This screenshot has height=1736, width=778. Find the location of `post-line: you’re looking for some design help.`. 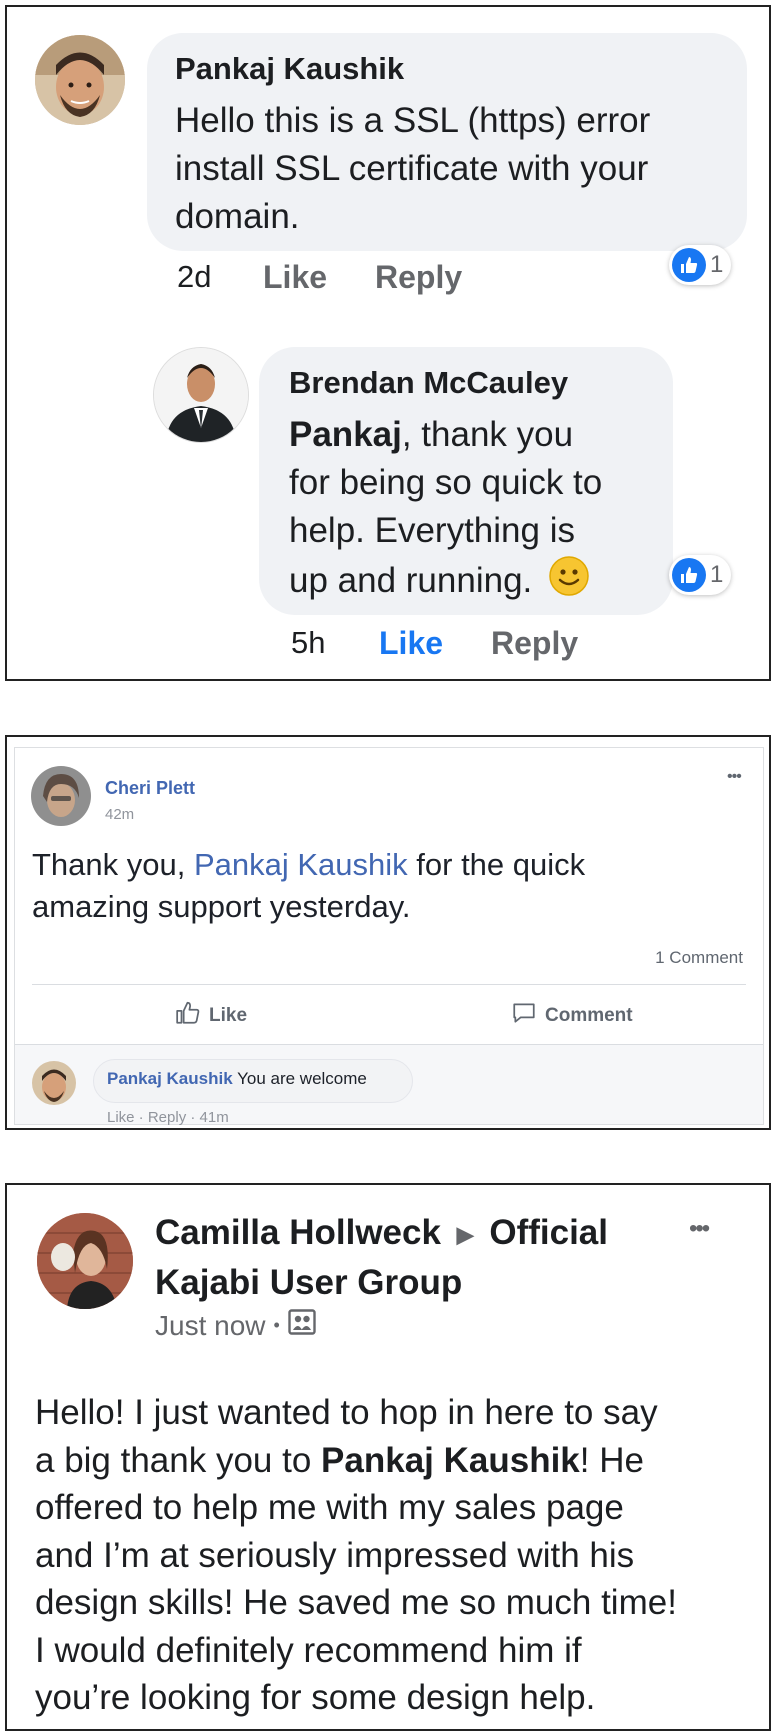

post-line: you’re looking for some design help. is located at coordinates (315, 1697).